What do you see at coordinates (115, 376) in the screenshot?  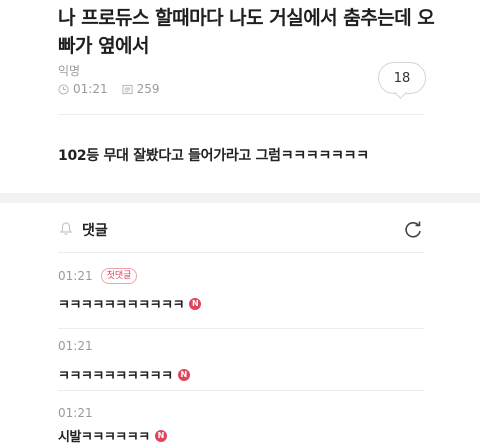 I see `comment-text: ㅋㅋㅋㅋㅋㅋㅋㅋㅋㅋ` at bounding box center [115, 376].